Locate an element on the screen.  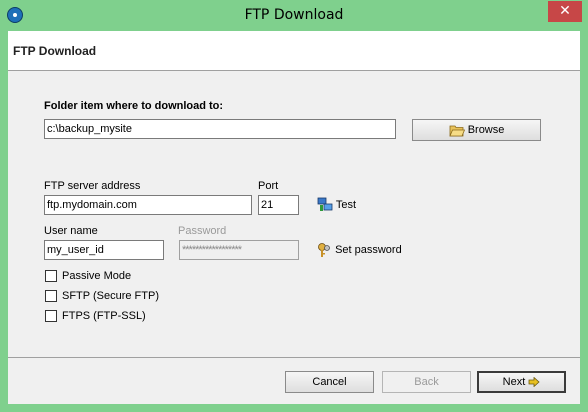
folder-input: c:\backup_mysite is located at coordinates (220, 129).